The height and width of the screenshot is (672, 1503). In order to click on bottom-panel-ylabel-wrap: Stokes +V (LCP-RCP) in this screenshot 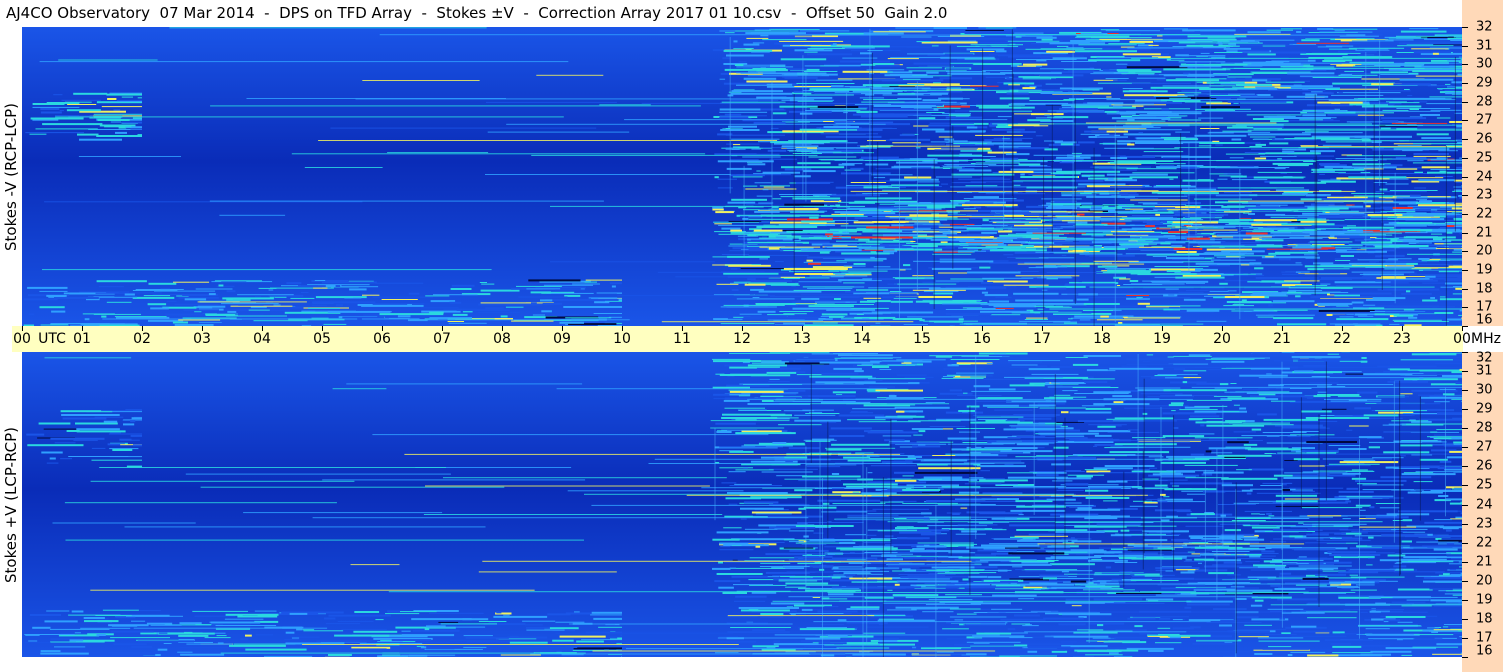, I will do `click(11, 504)`.